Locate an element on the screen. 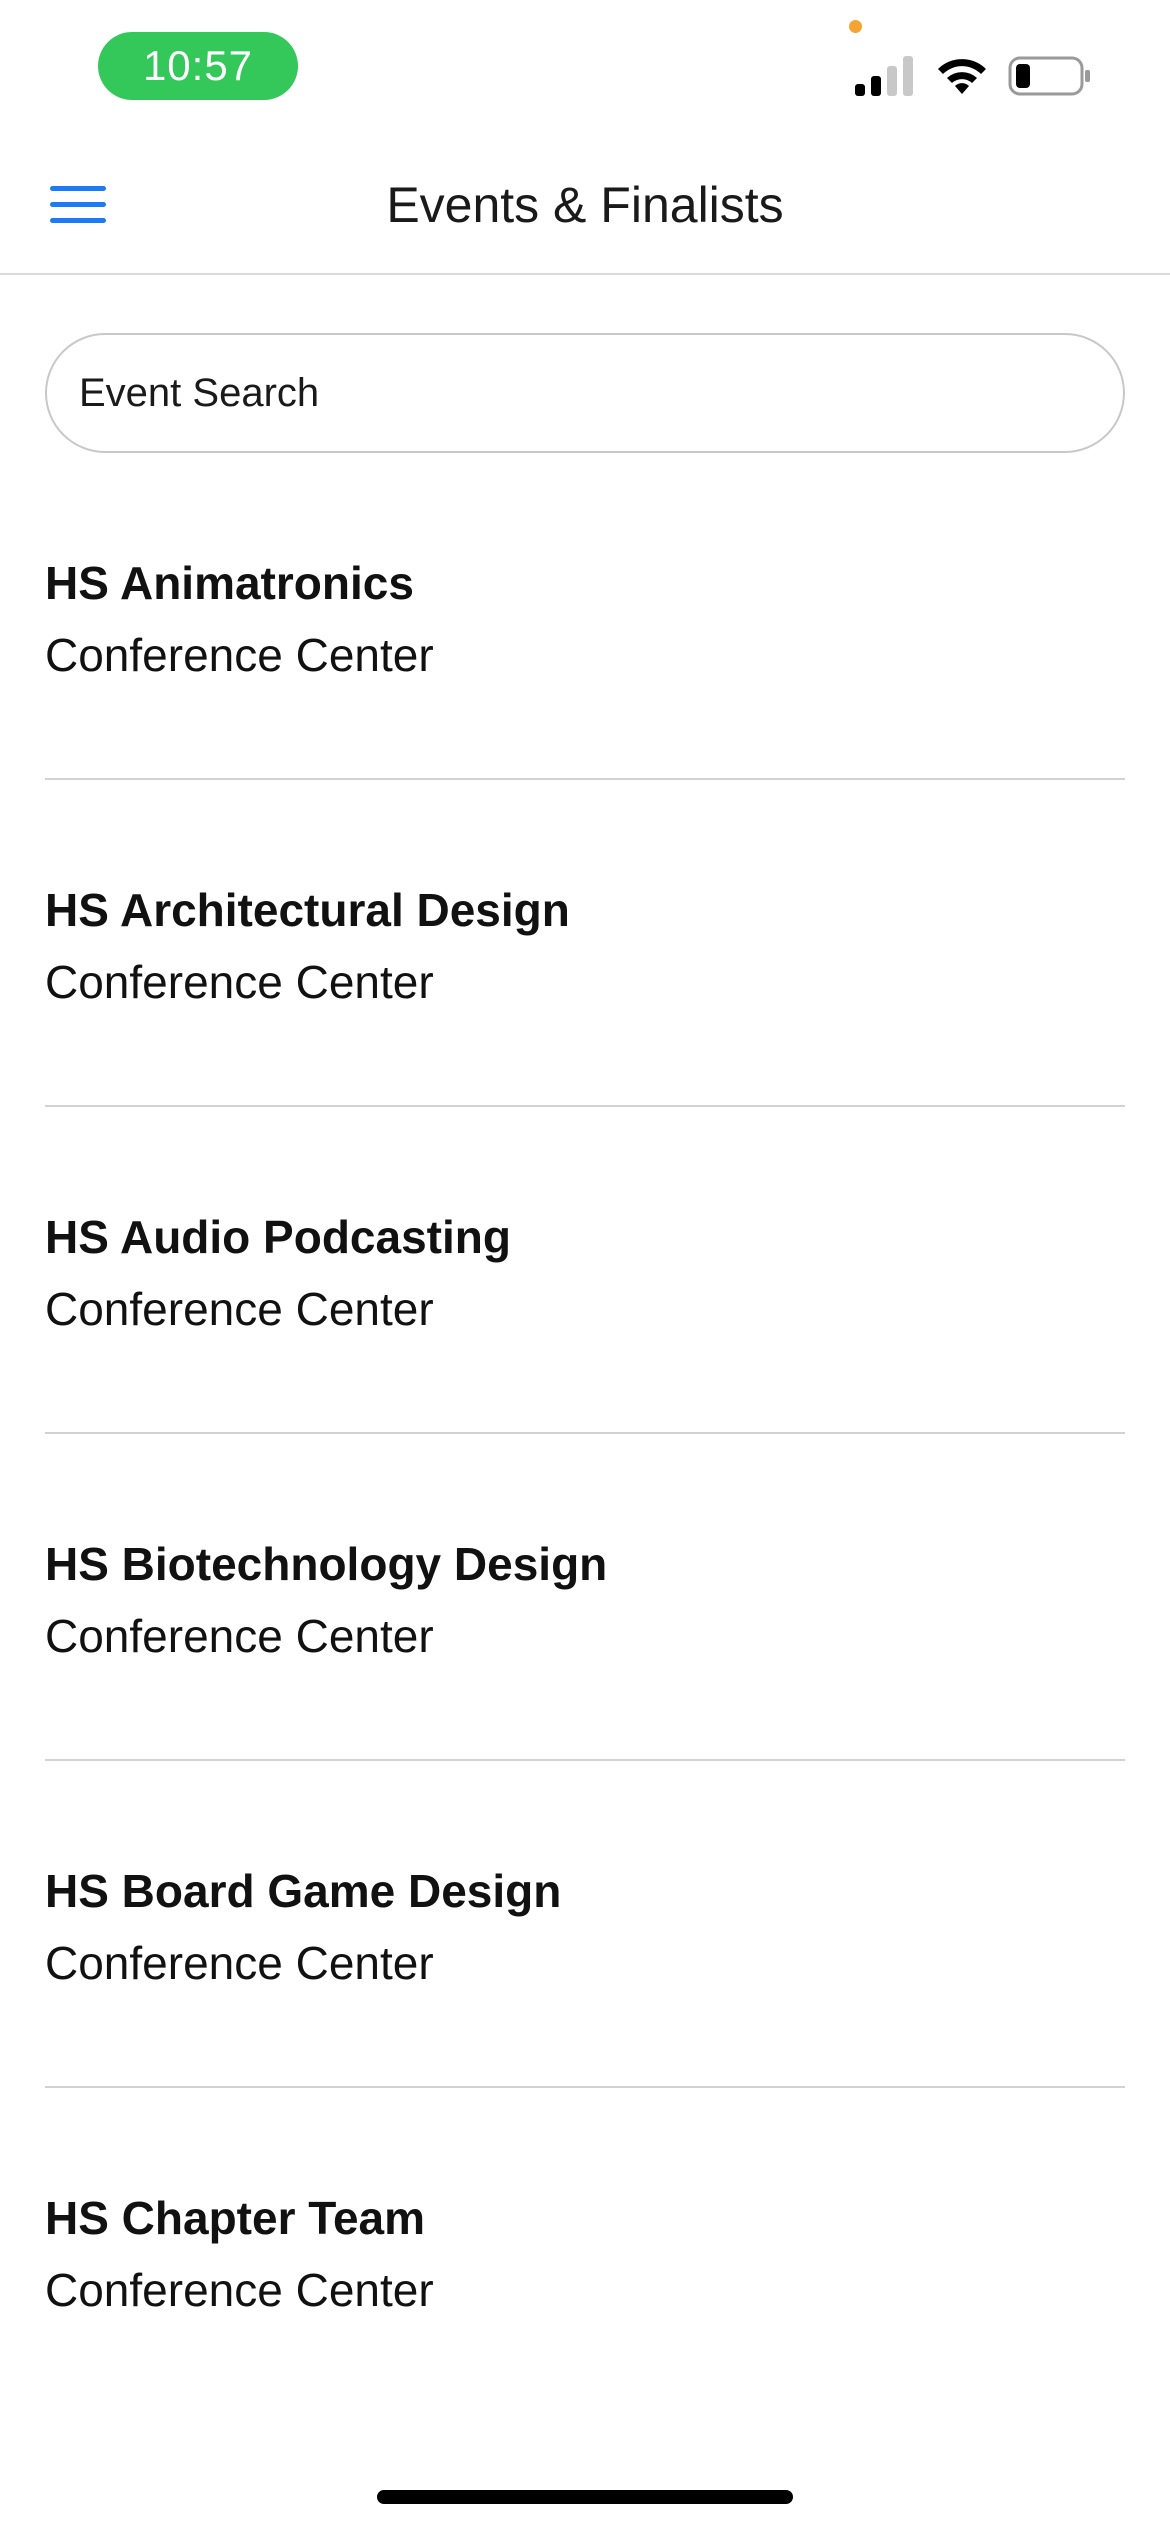  privacy-indicator-icon is located at coordinates (855, 26).